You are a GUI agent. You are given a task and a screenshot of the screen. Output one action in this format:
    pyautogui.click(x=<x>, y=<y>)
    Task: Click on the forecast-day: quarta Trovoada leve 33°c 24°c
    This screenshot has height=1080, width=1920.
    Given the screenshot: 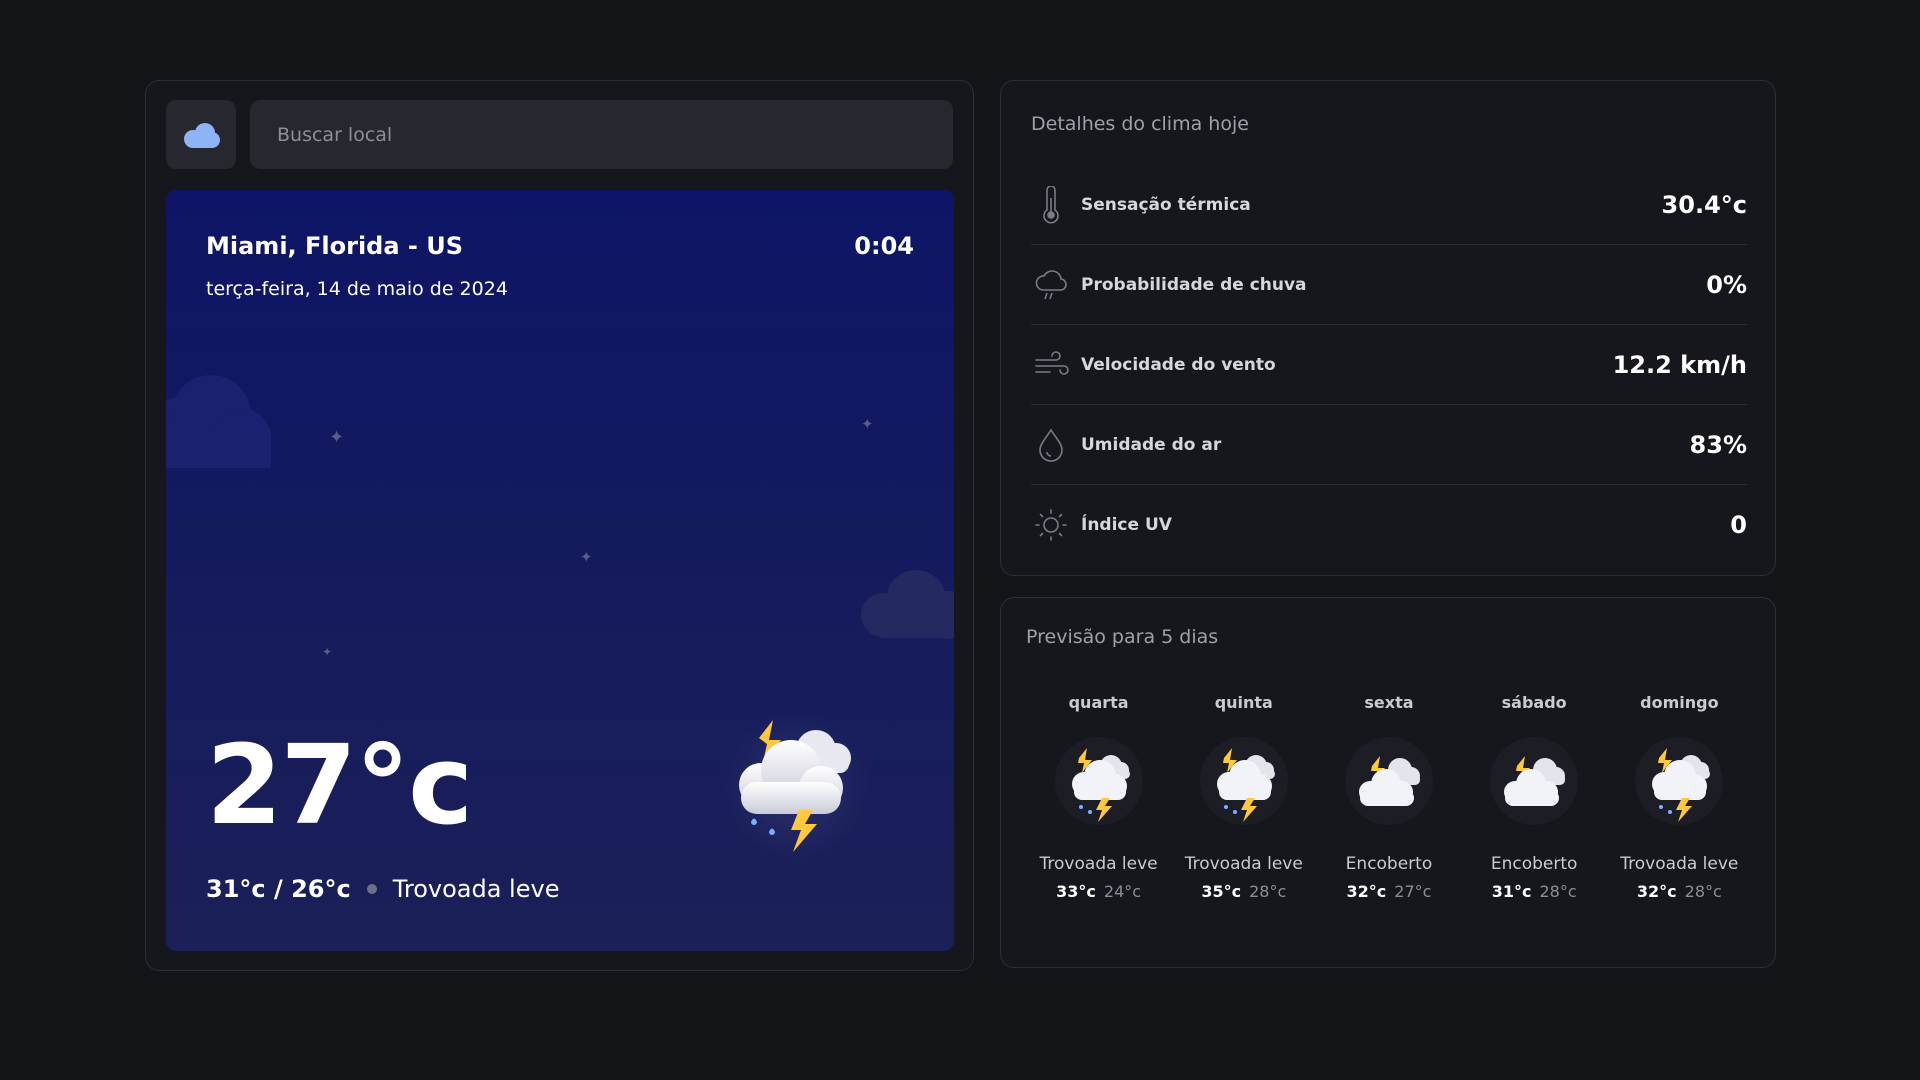 What is the action you would take?
    pyautogui.click(x=1098, y=797)
    